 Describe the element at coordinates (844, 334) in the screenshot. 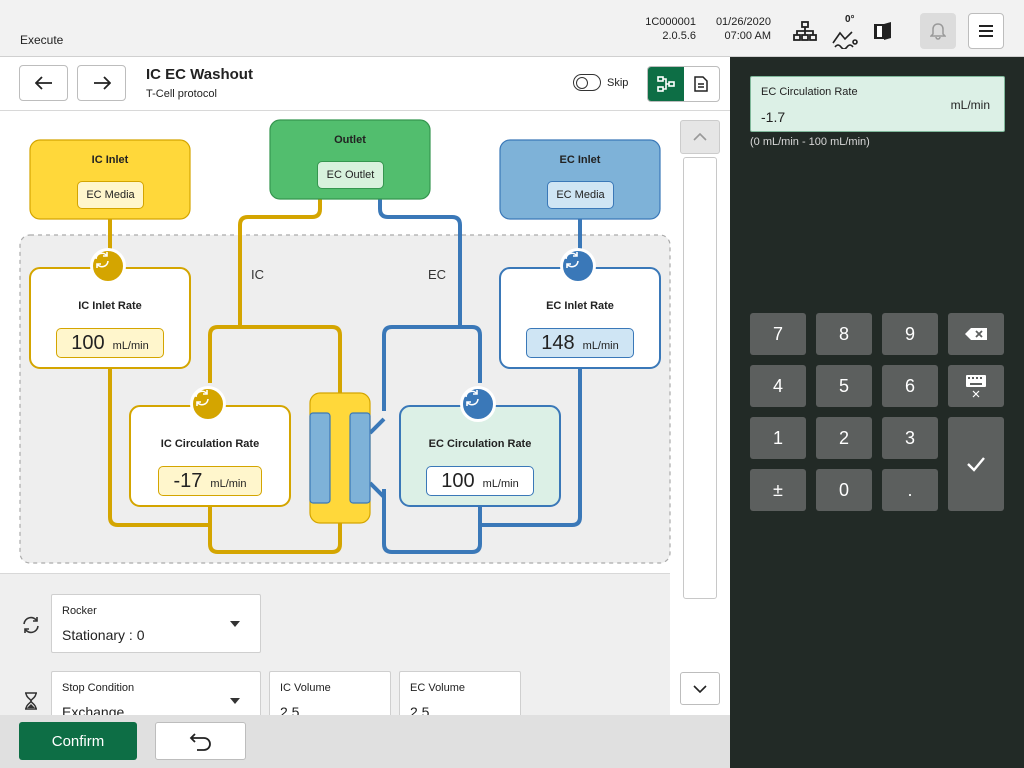

I see `key-8: 8` at that location.